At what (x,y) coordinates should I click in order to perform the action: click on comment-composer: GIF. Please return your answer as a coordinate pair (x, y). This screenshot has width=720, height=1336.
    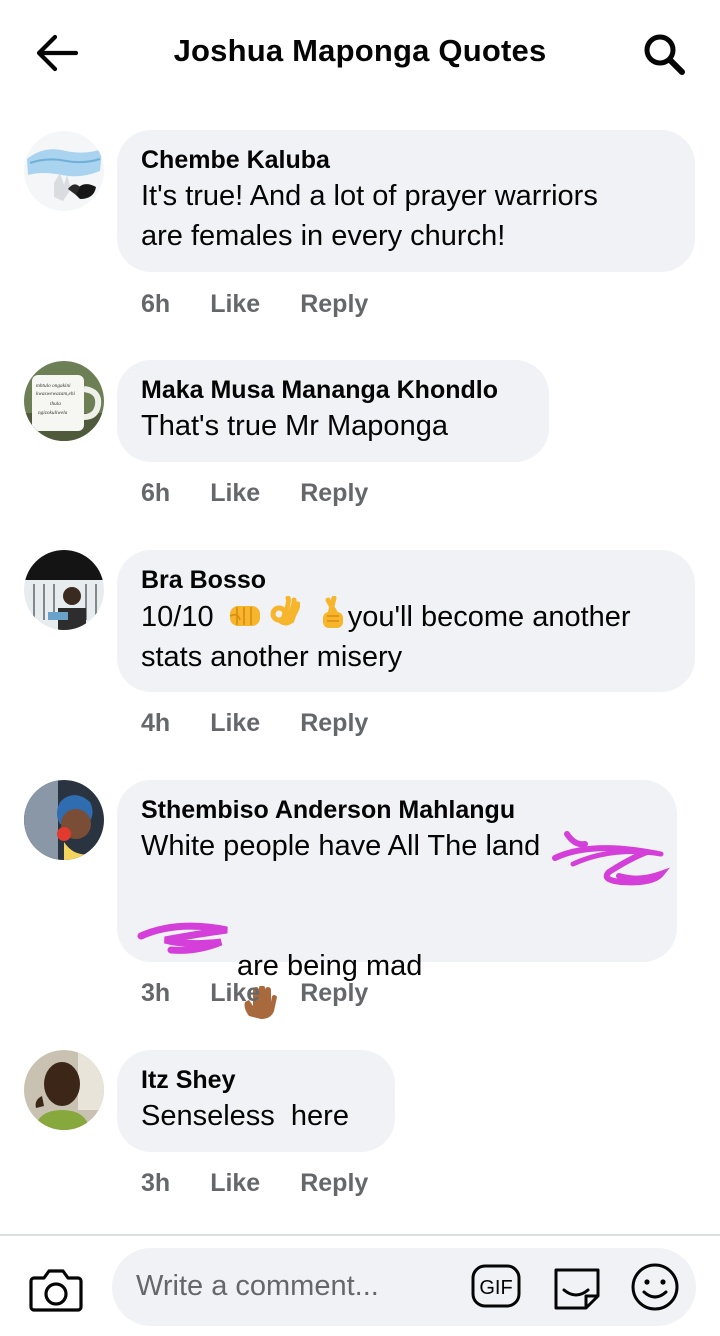
    Looking at the image, I should click on (360, 1285).